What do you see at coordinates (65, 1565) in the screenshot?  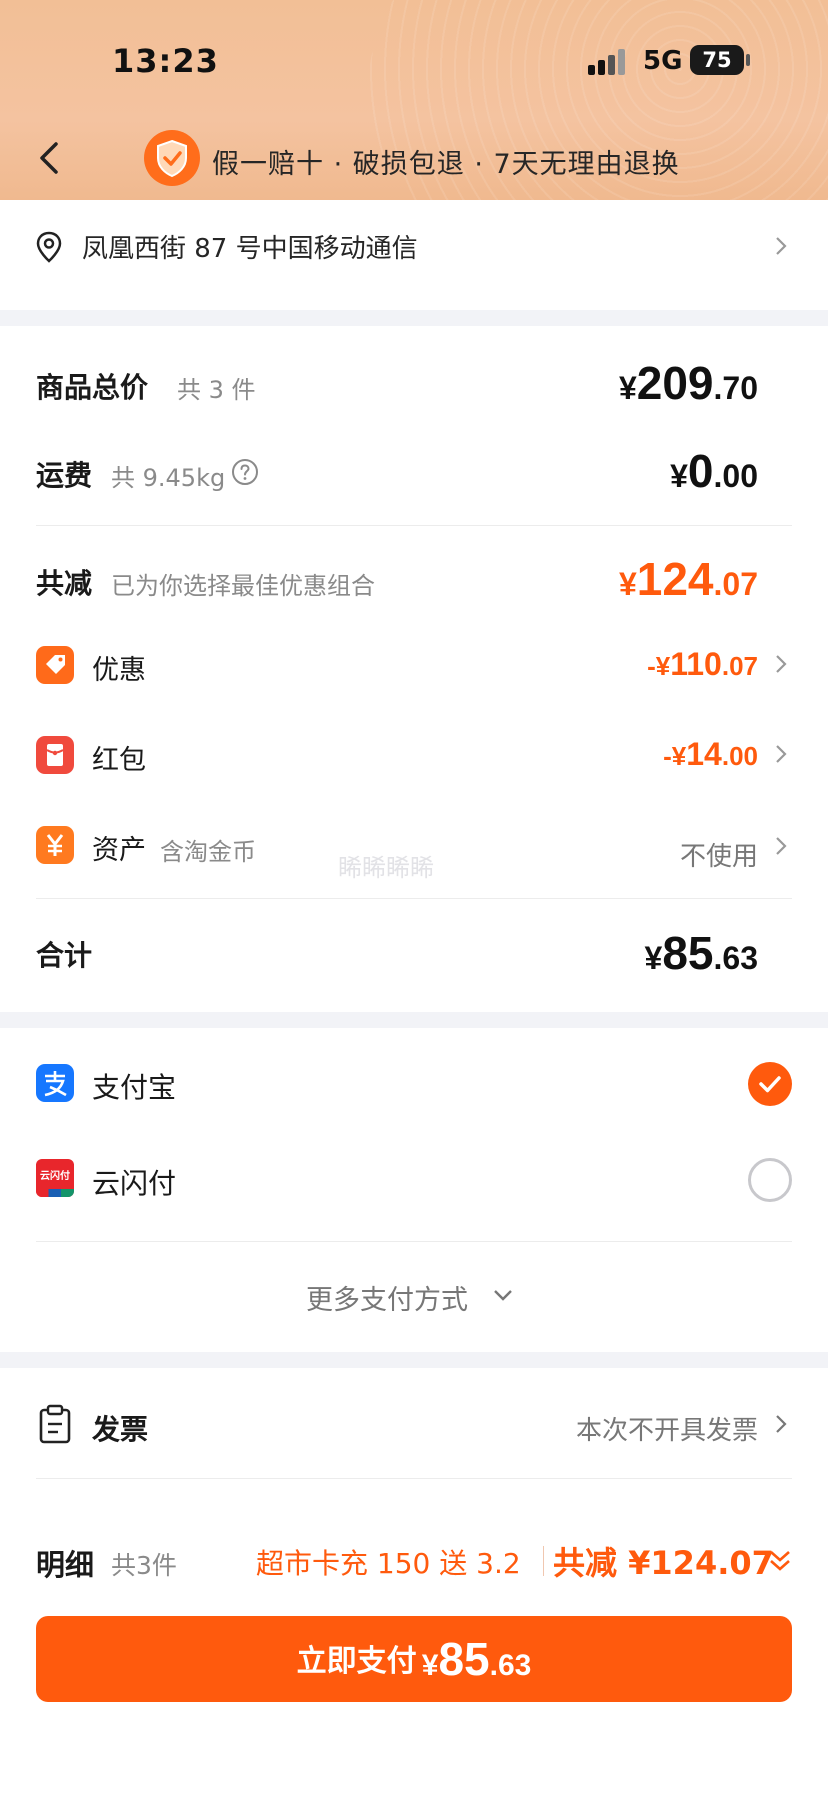 I see `detail-label: 明细` at bounding box center [65, 1565].